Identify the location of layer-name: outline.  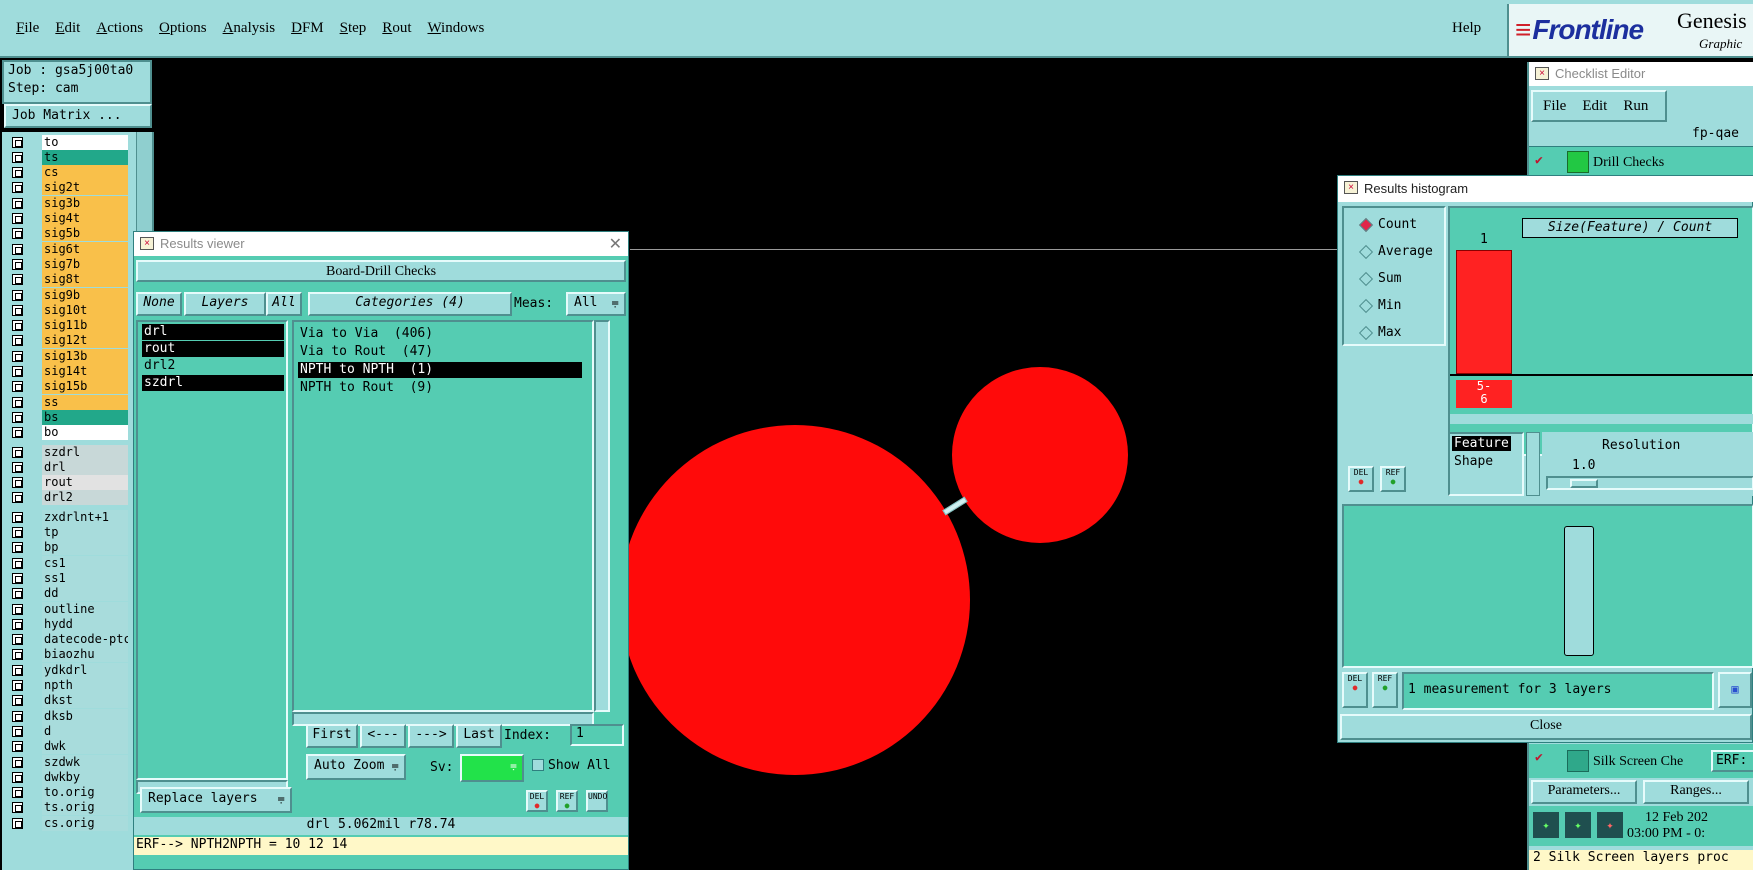
(85, 609).